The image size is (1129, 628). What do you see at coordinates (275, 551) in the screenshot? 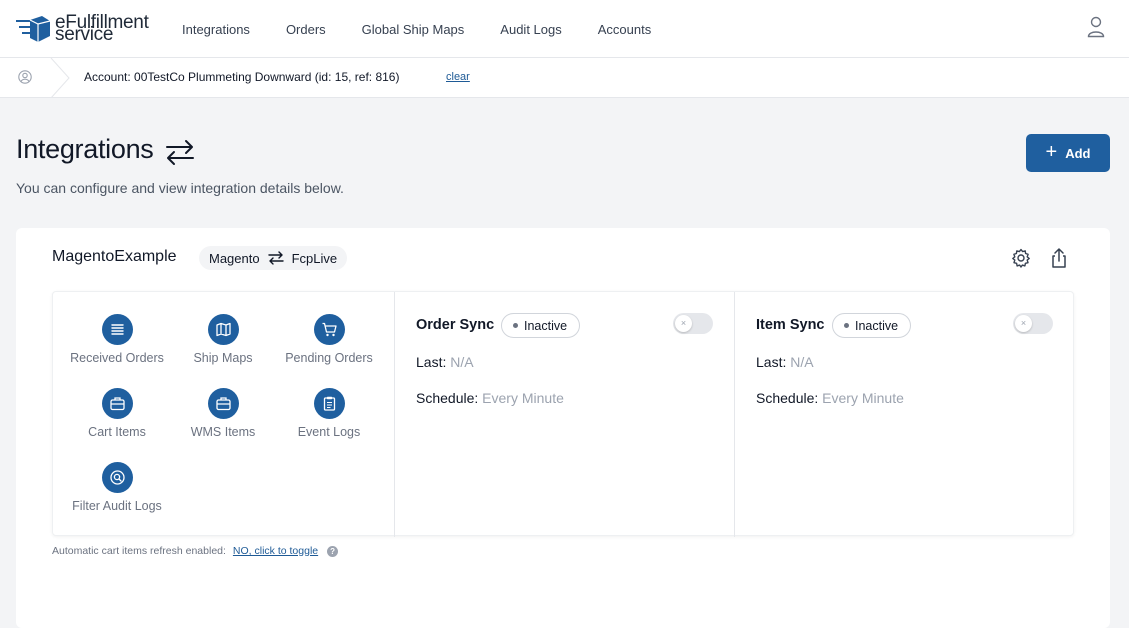
I see `cart-refresh-toggle-link: NO, click to toggle` at bounding box center [275, 551].